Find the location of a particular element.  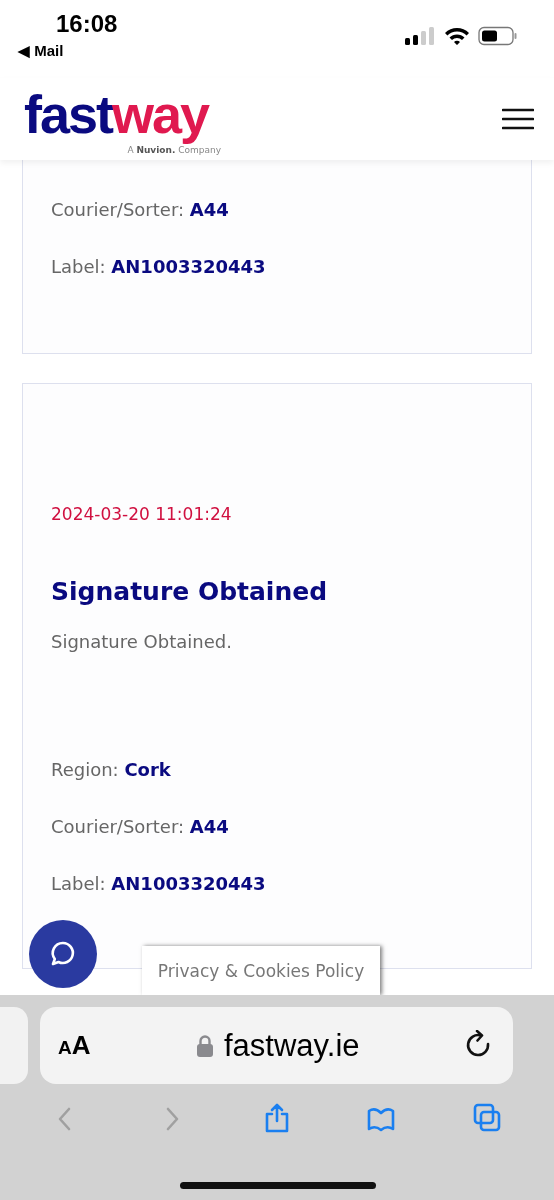

logo-wordmark: fastway is located at coordinates (116, 113).